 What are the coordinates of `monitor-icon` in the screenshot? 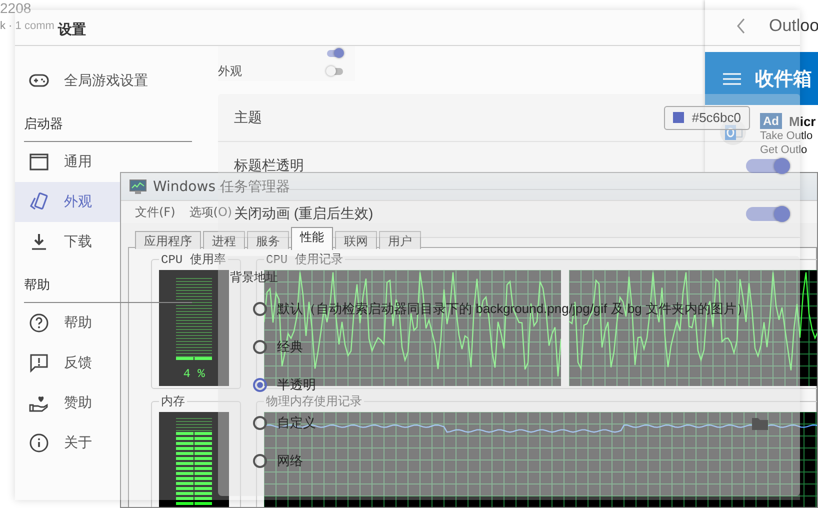 It's located at (138, 186).